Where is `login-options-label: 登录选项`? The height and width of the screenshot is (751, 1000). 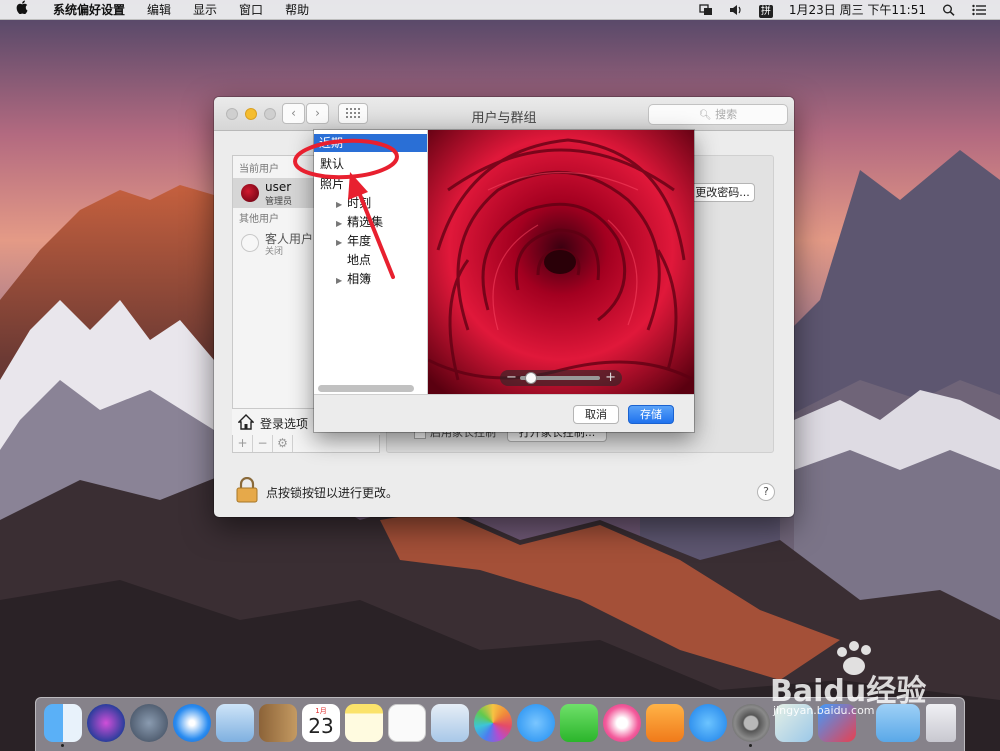 login-options-label: 登录选项 is located at coordinates (284, 424).